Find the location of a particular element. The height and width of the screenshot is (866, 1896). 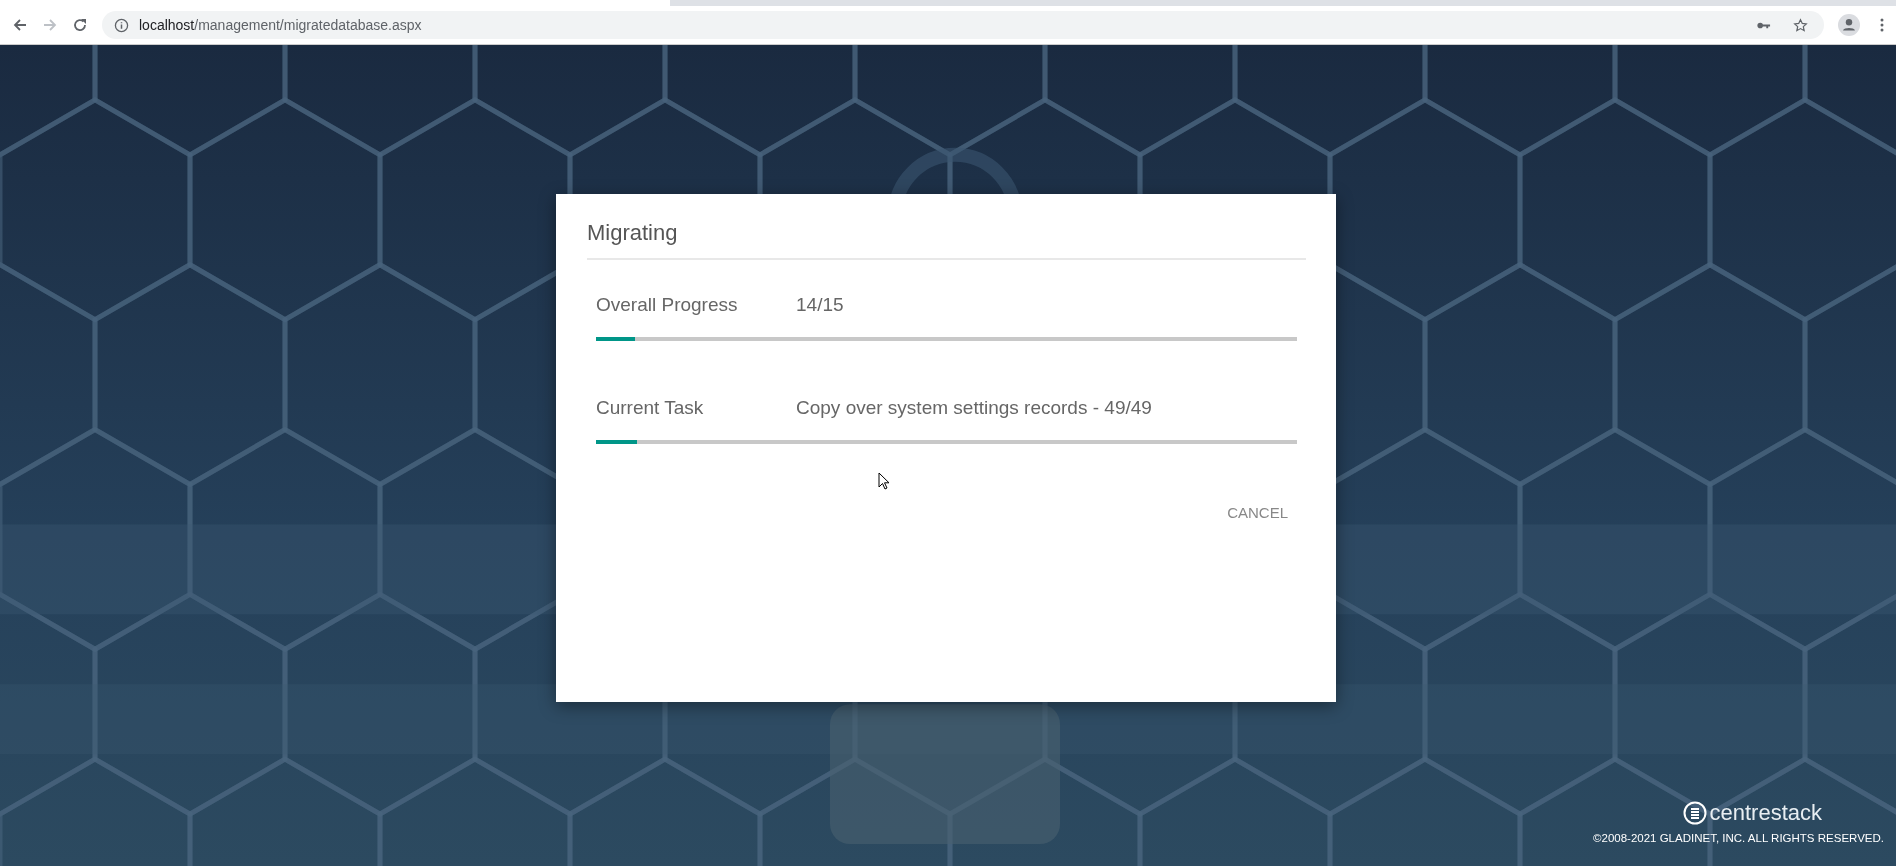

progress-label: Overall Progress is located at coordinates (667, 305).